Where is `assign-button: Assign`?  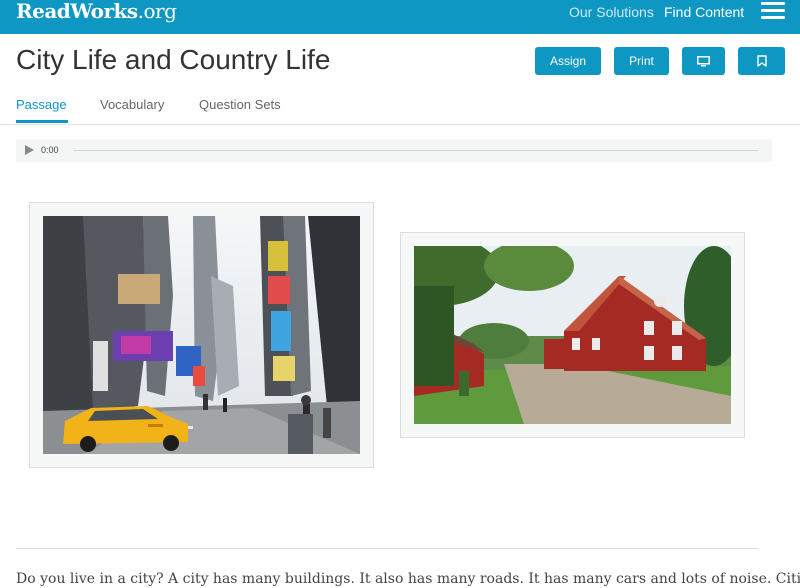
assign-button: Assign is located at coordinates (568, 61).